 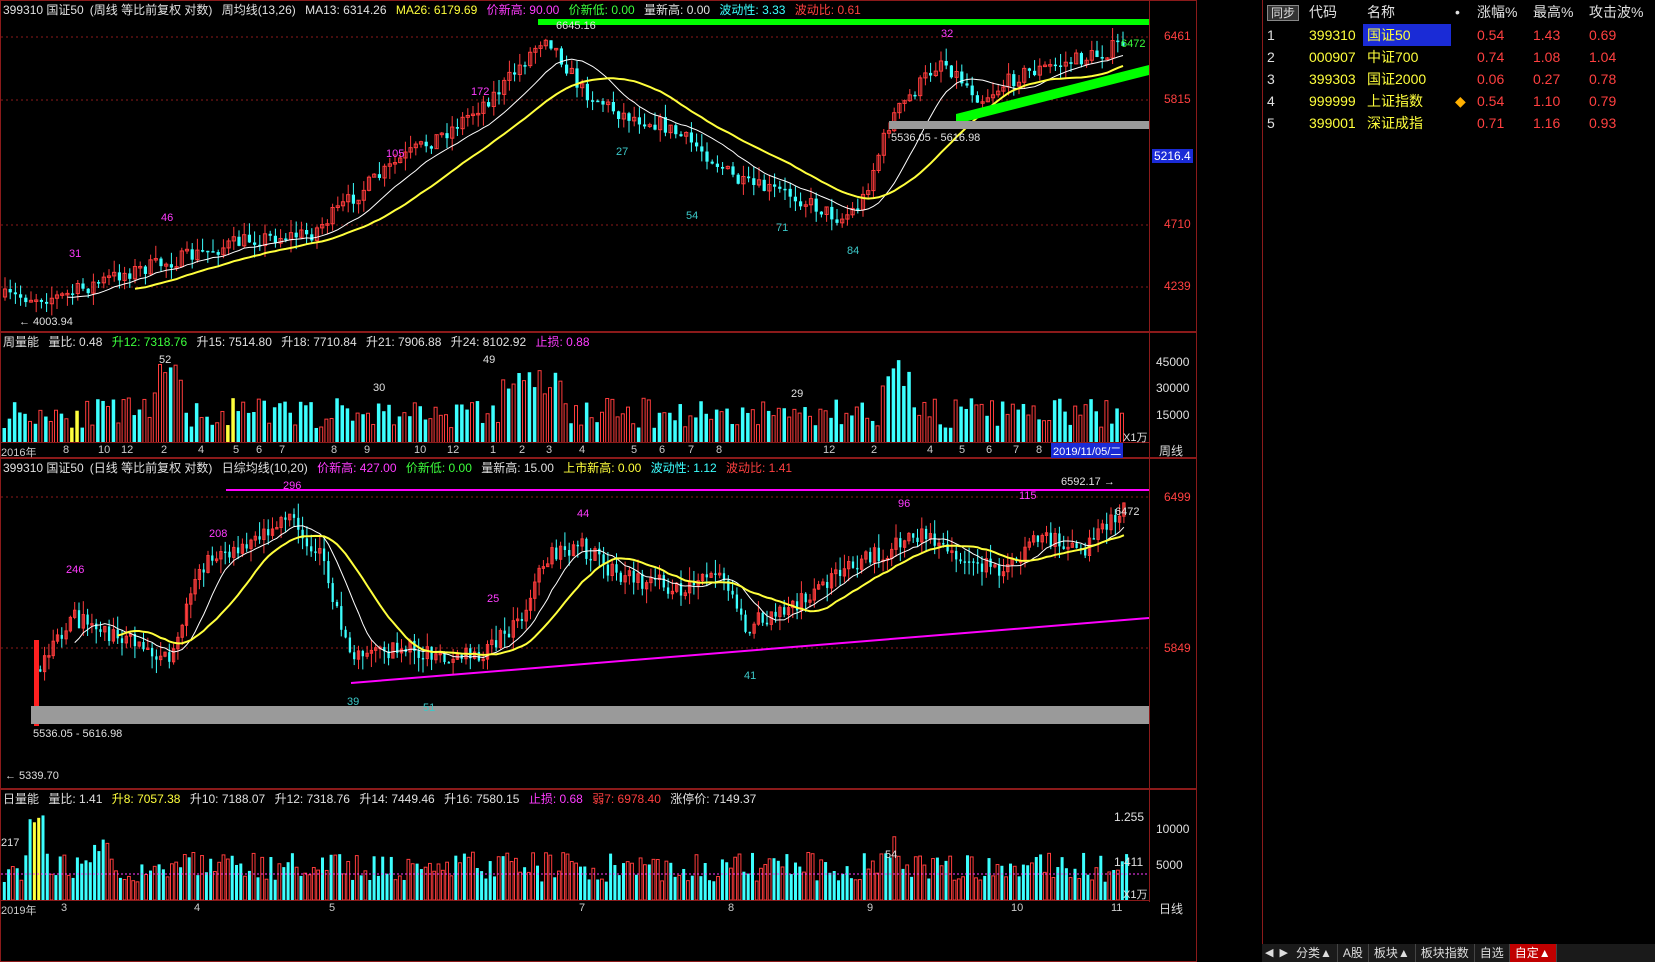 What do you see at coordinates (1557, 12) in the screenshot?
I see `col-header-high: 最高%` at bounding box center [1557, 12].